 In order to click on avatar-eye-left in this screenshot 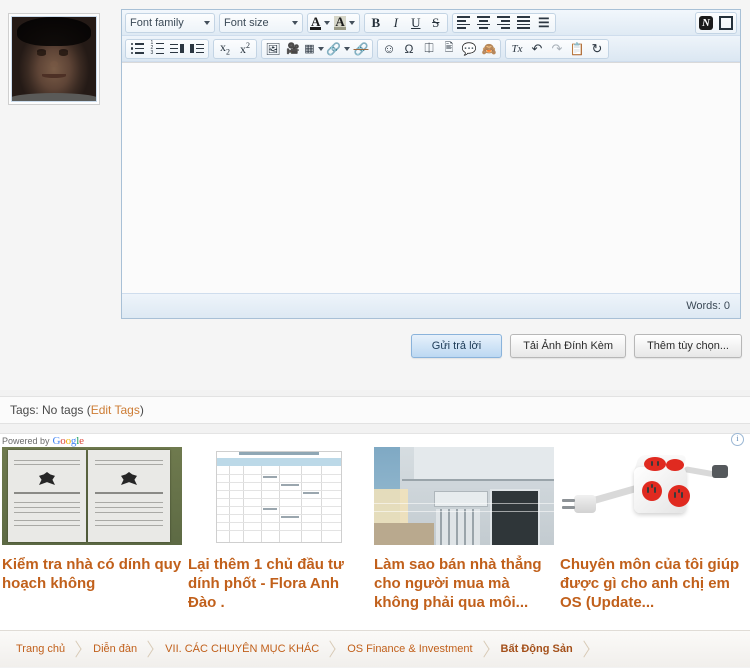, I will do `click(42, 53)`.